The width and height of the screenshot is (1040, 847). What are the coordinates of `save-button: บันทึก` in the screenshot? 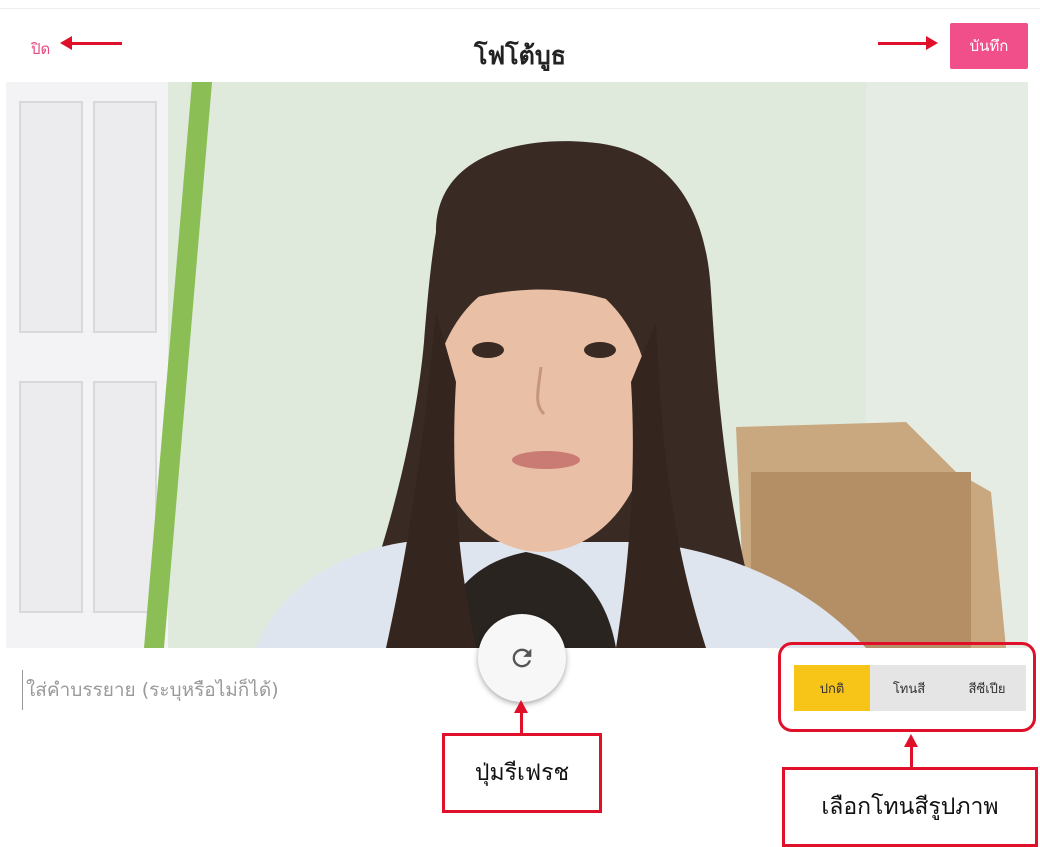 It's located at (989, 46).